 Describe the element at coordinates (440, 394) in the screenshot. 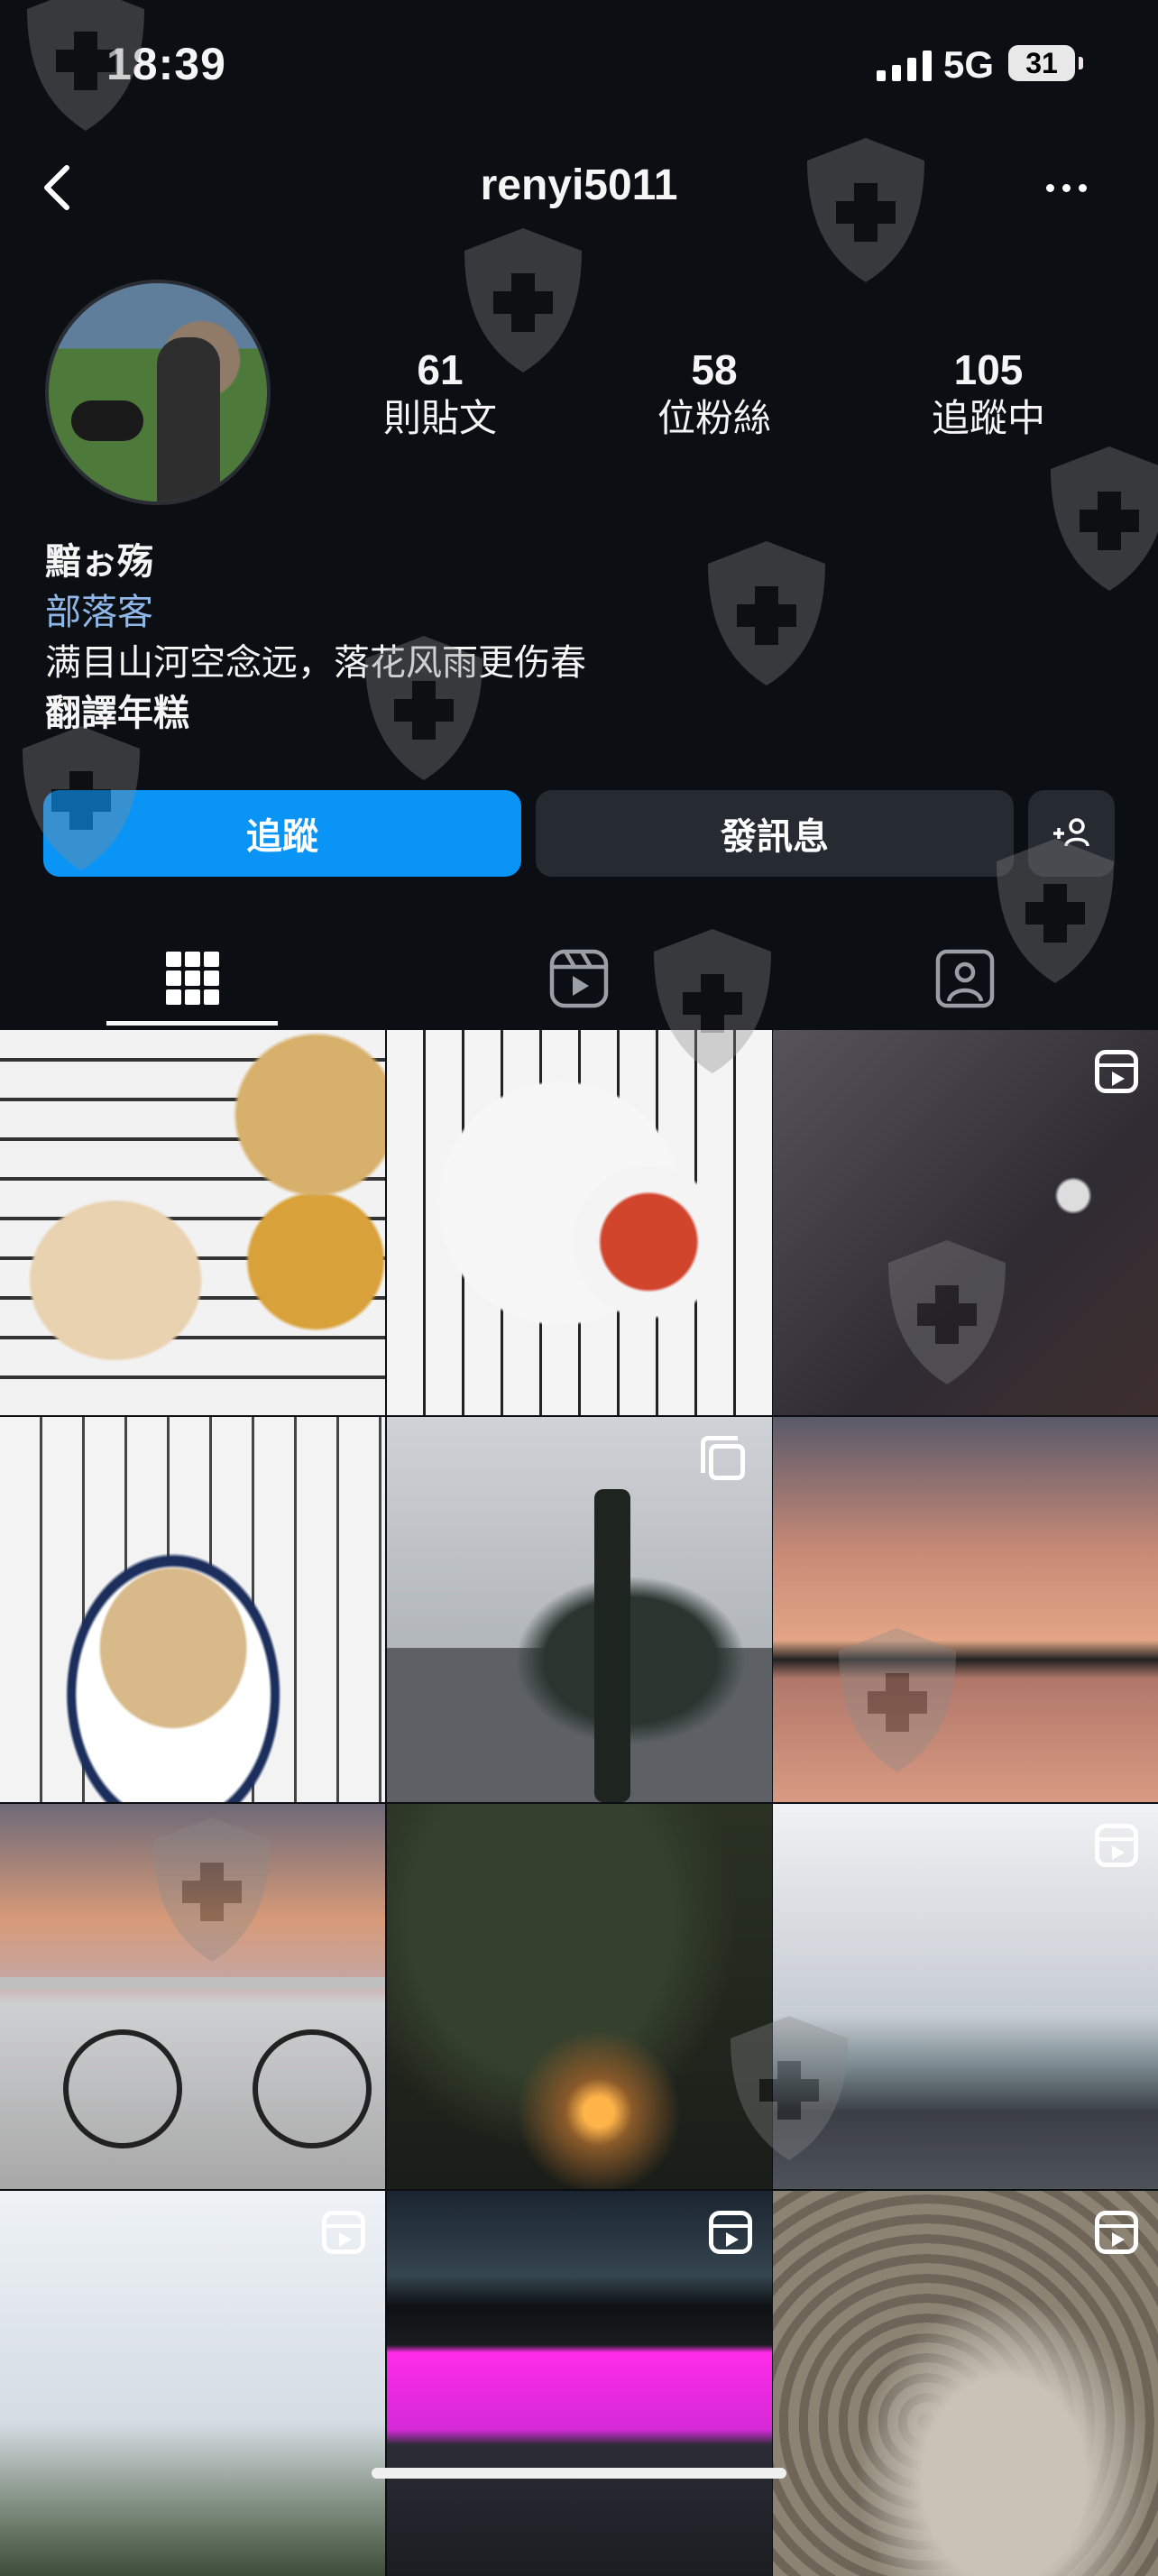

I see `posts-count-stat: 61 則貼文` at that location.